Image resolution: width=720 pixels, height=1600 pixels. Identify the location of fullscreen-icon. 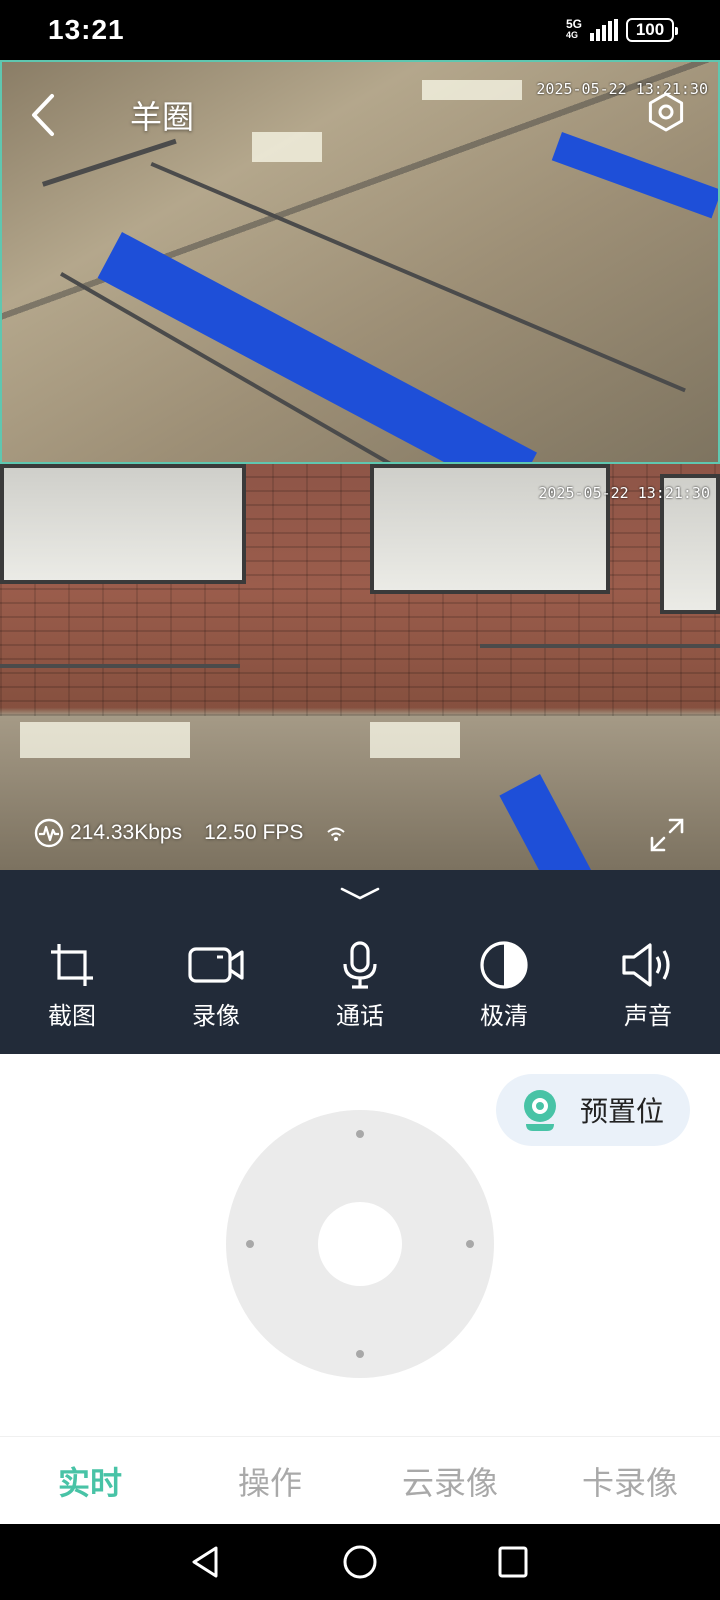
(667, 835).